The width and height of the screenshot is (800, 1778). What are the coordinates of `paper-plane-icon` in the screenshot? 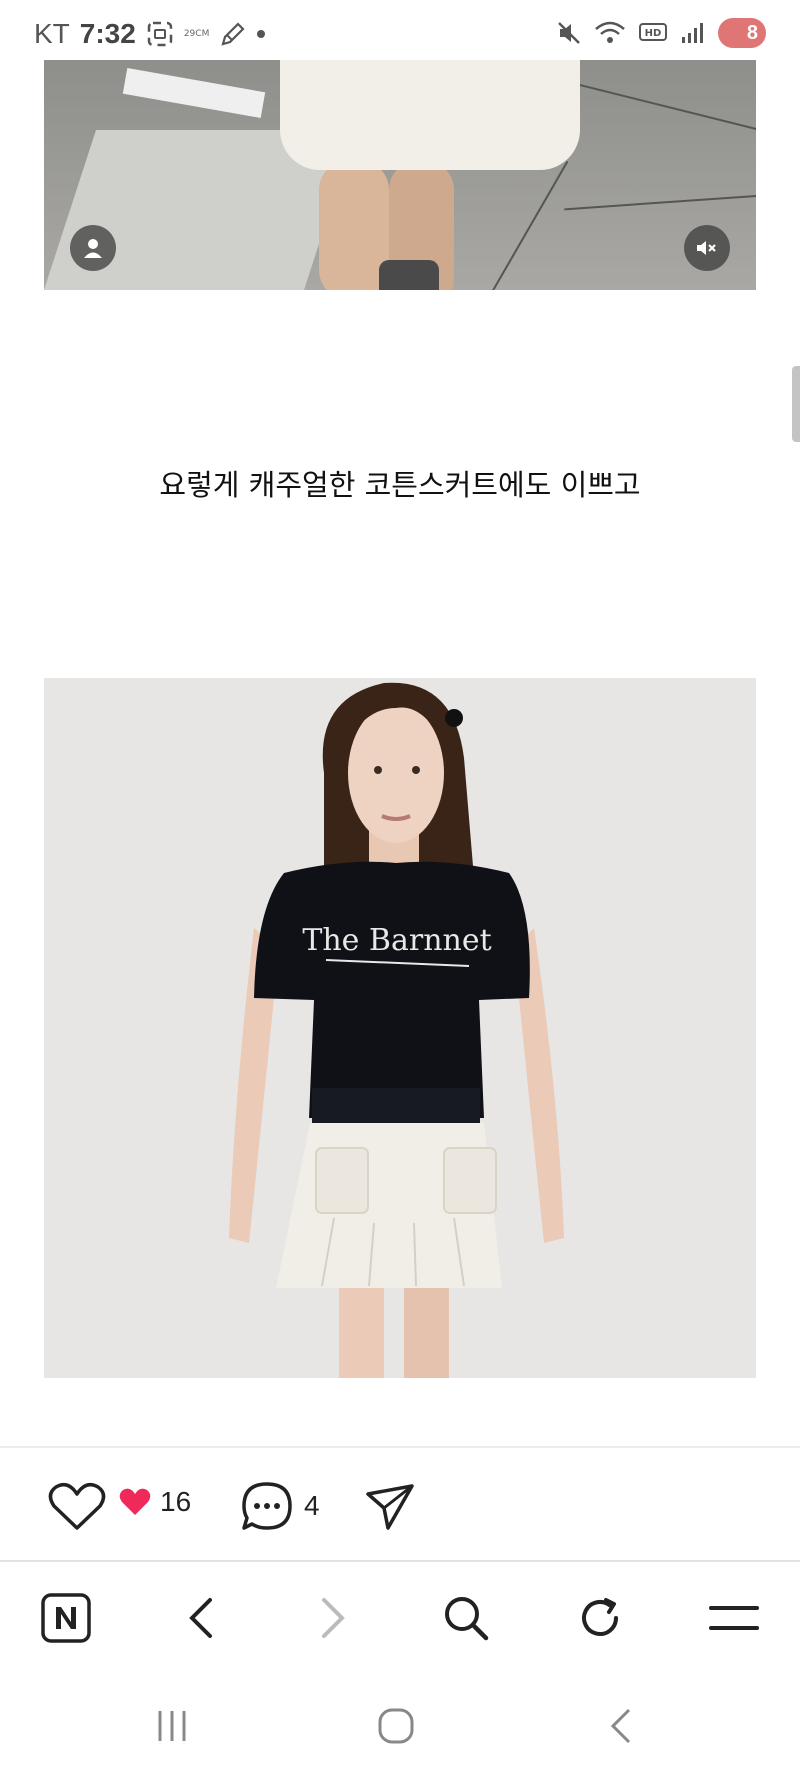 It's located at (390, 1507).